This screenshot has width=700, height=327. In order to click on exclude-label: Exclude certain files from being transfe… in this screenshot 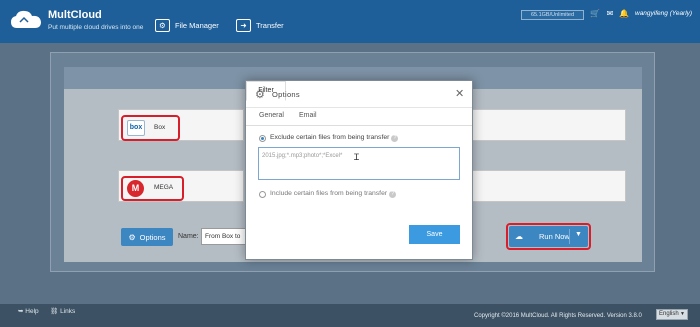, I will do `click(330, 137)`.